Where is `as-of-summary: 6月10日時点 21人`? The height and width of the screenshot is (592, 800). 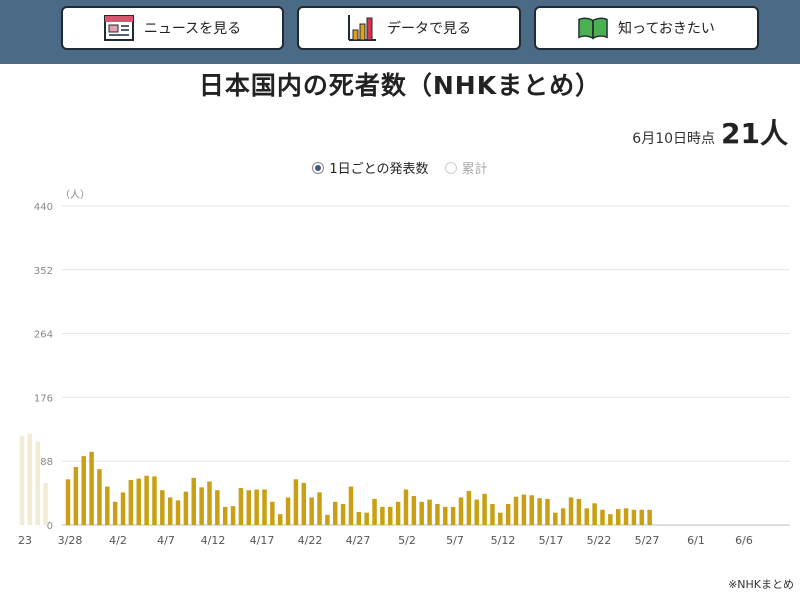
as-of-summary: 6月10日時点 21人 is located at coordinates (710, 132).